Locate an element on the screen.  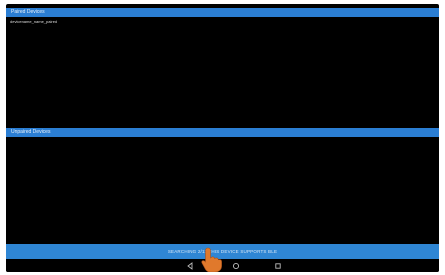
list-item: devicename_name_paired is located at coordinates (222, 21).